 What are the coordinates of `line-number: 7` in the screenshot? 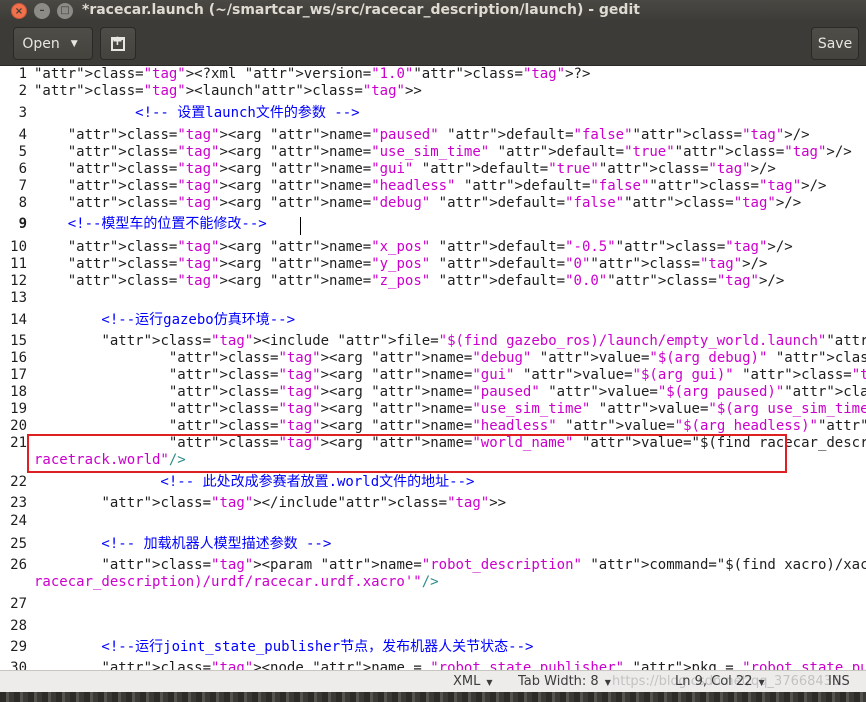 It's located at (22, 186).